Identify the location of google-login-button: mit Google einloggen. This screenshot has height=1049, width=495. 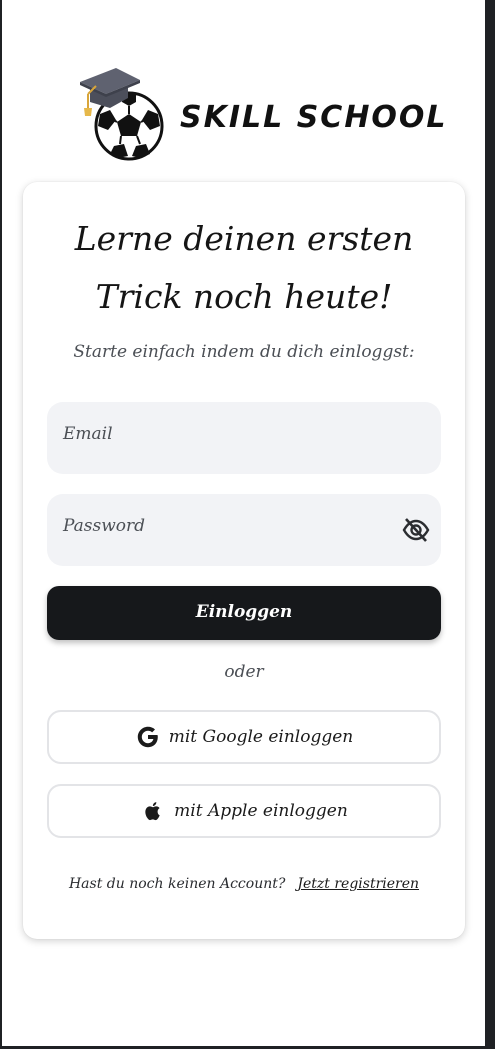
(244, 737).